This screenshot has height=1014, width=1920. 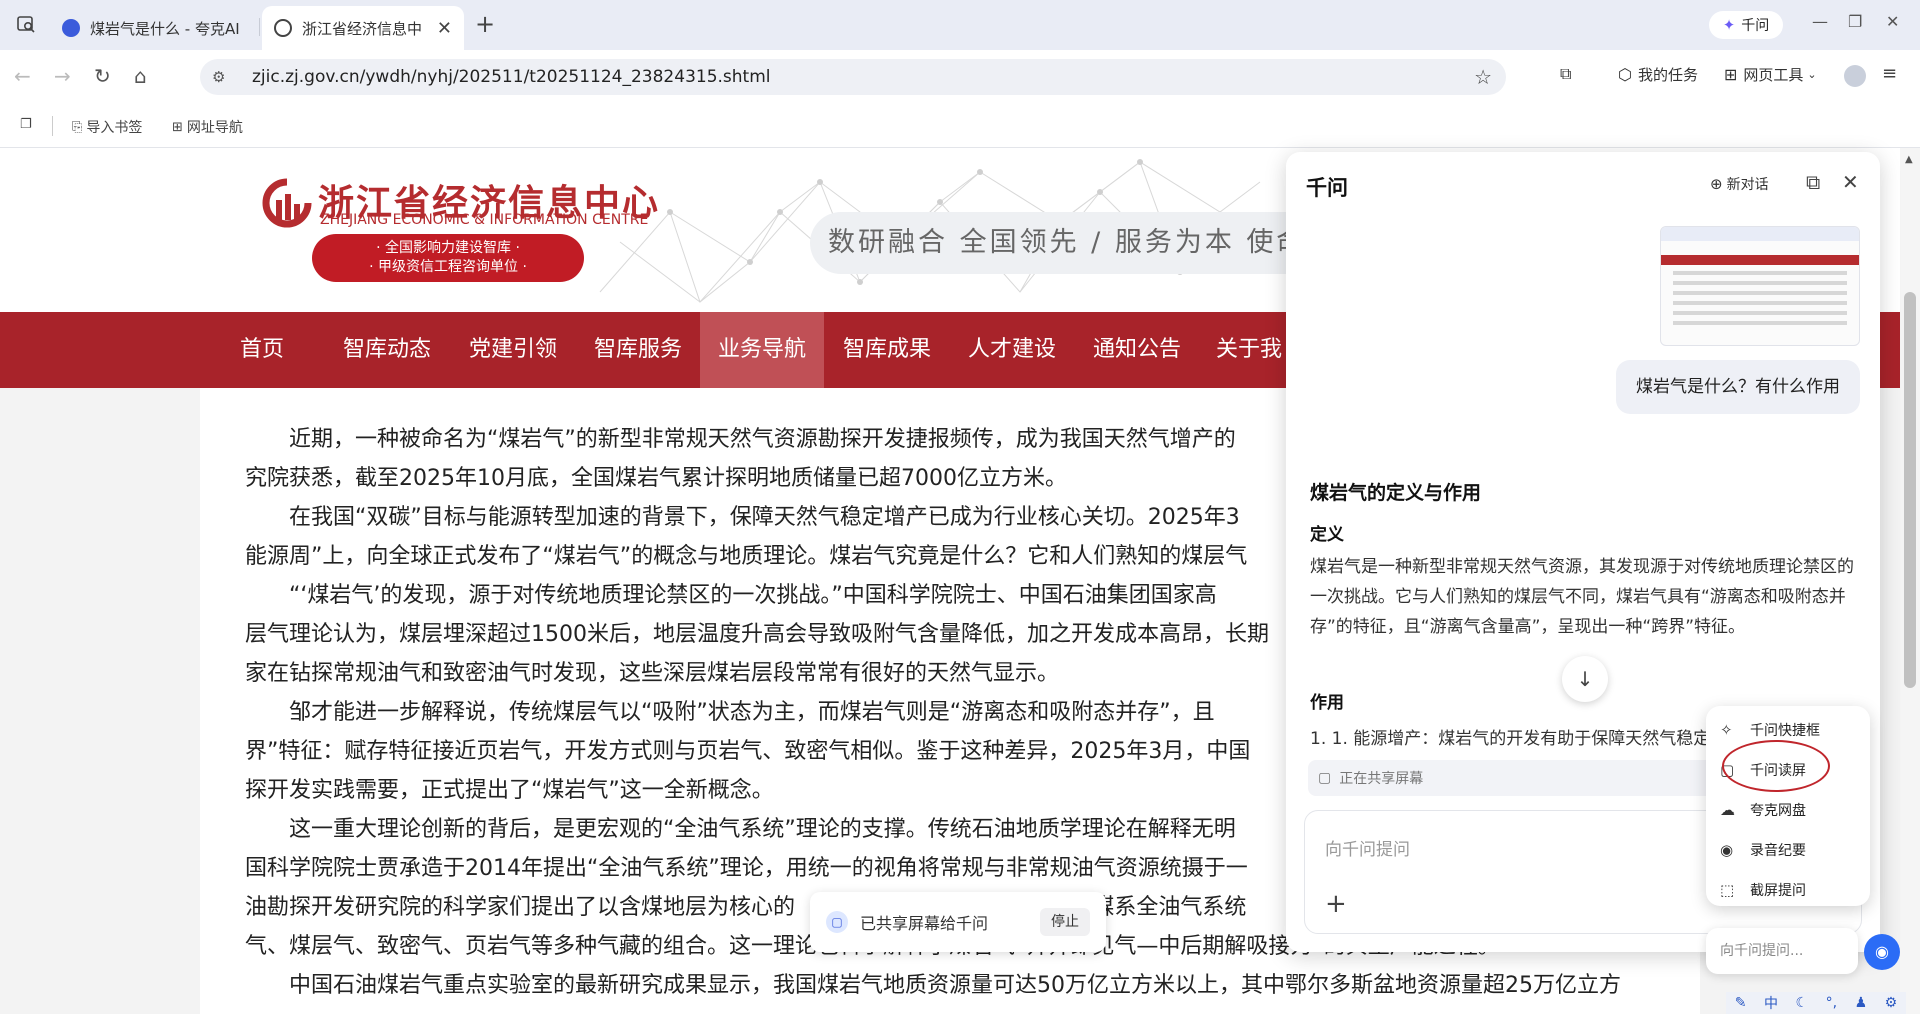 I want to click on attach-plus-icon: +, so click(x=1336, y=904).